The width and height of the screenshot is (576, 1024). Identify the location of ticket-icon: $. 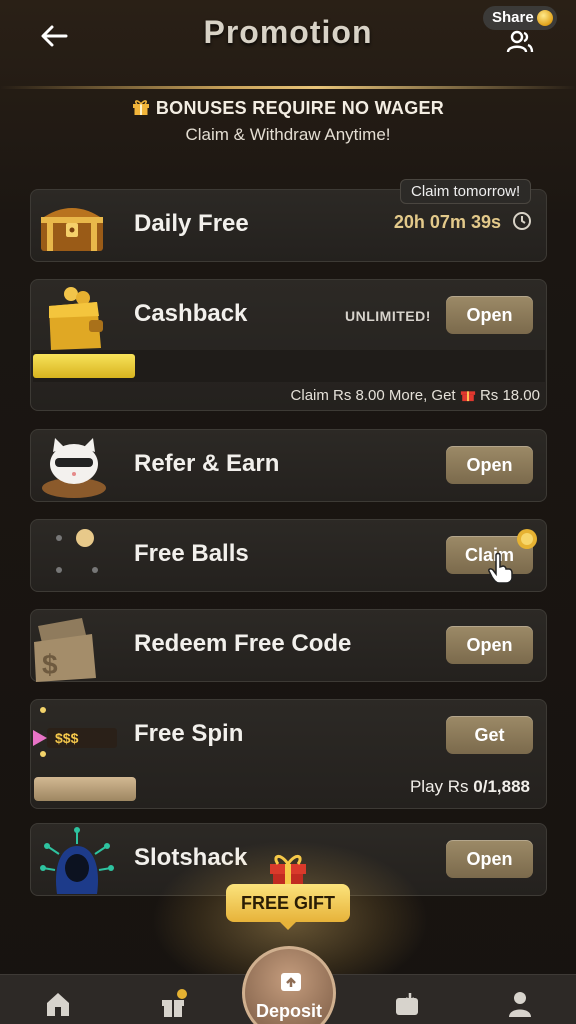
(65, 650).